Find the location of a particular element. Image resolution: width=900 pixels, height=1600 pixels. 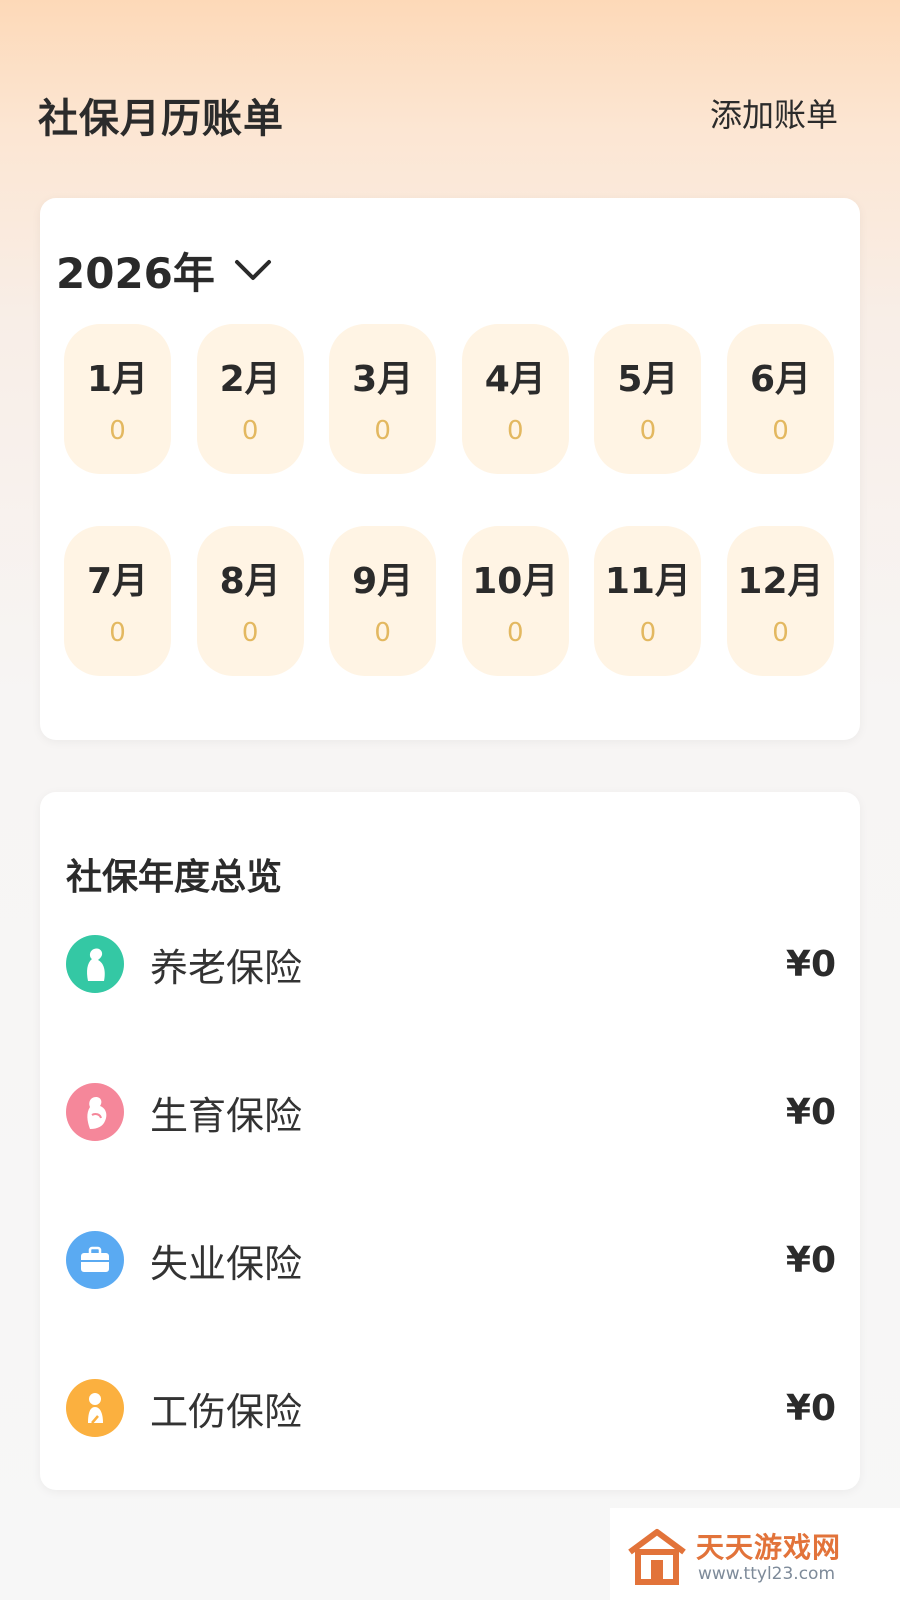

watermark-url: www.ttyl23.com is located at coordinates (767, 1574).